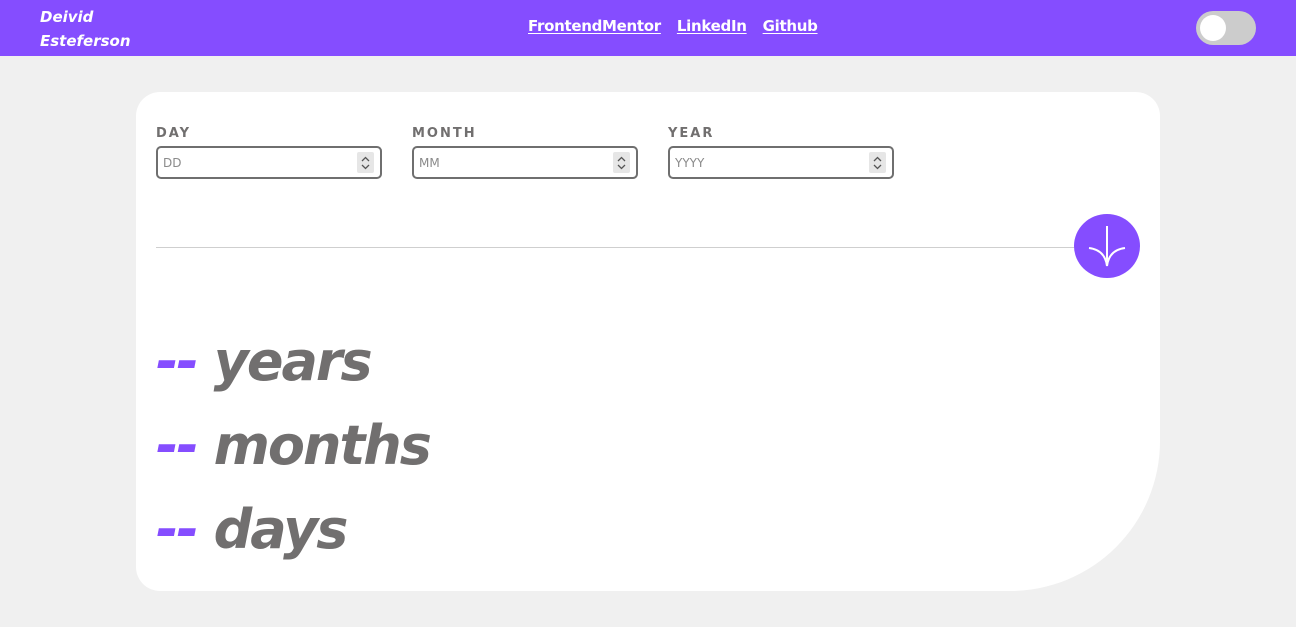 Image resolution: width=1296 pixels, height=627 pixels. What do you see at coordinates (790, 26) in the screenshot?
I see `github-link: Github` at bounding box center [790, 26].